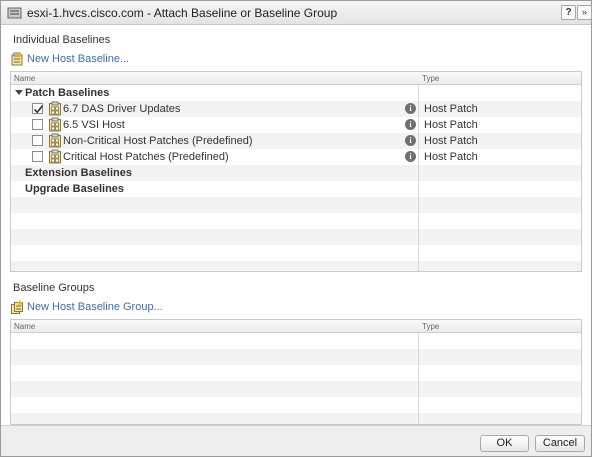 The width and height of the screenshot is (592, 457). Describe the element at coordinates (296, 189) in the screenshot. I see `group-row-upgrade-baselines: Upgrade Baselines` at that location.